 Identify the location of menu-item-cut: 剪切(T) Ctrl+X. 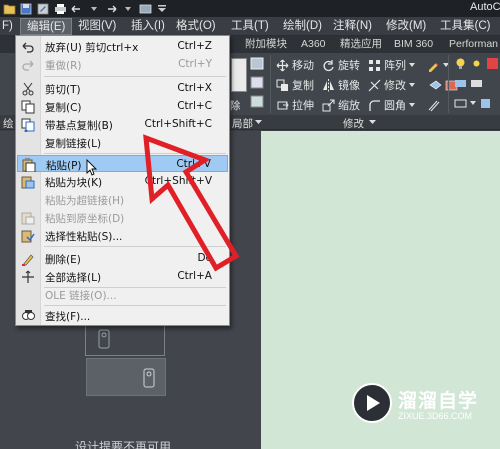
(122, 88).